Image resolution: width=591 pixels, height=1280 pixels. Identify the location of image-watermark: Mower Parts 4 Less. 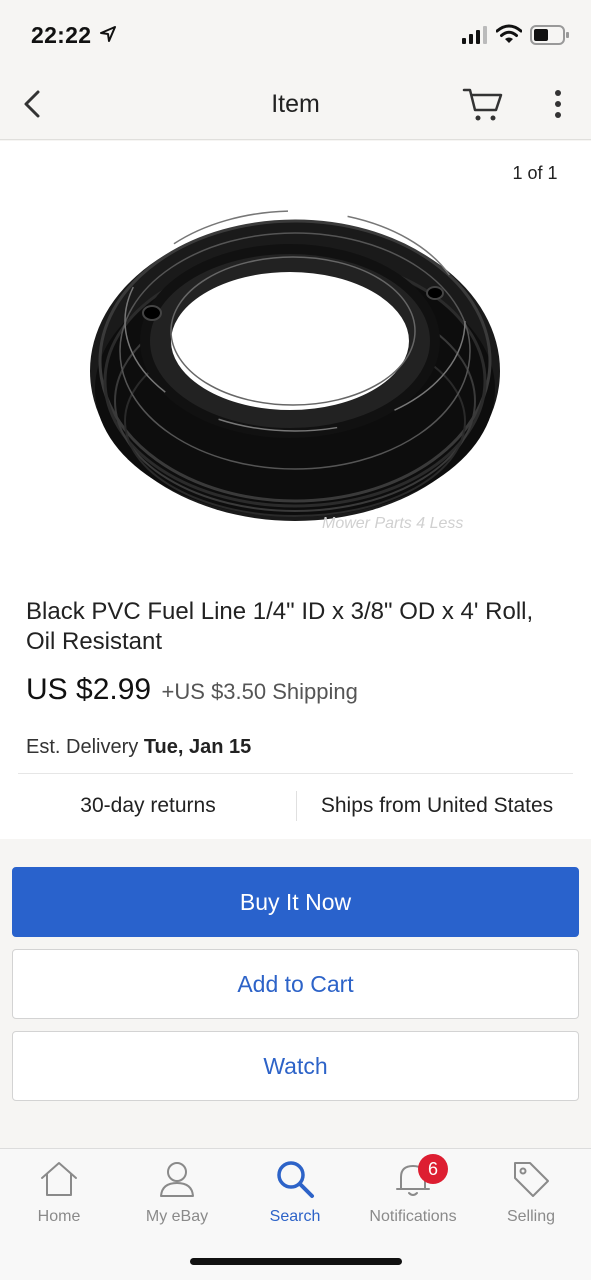
(393, 523).